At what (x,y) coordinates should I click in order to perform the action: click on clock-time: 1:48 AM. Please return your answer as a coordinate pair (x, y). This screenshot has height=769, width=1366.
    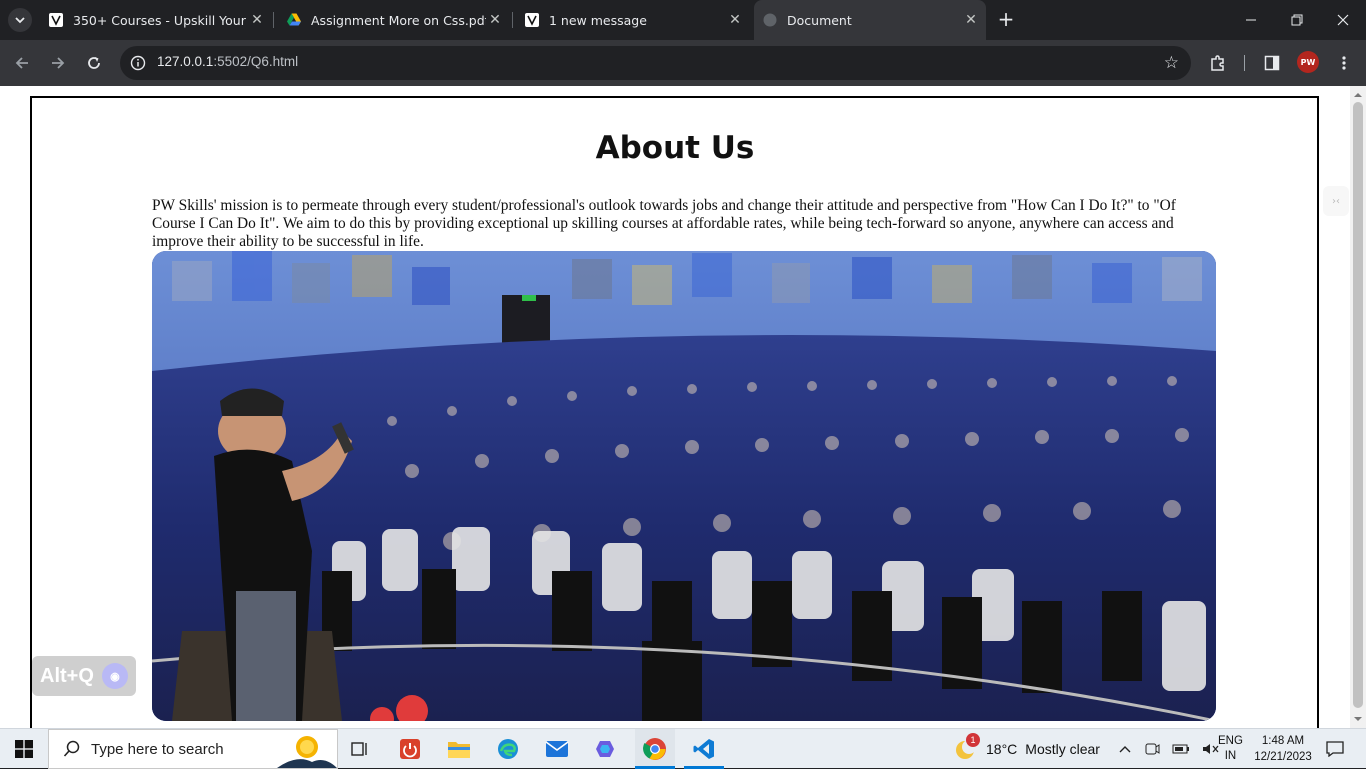
    Looking at the image, I should click on (1283, 741).